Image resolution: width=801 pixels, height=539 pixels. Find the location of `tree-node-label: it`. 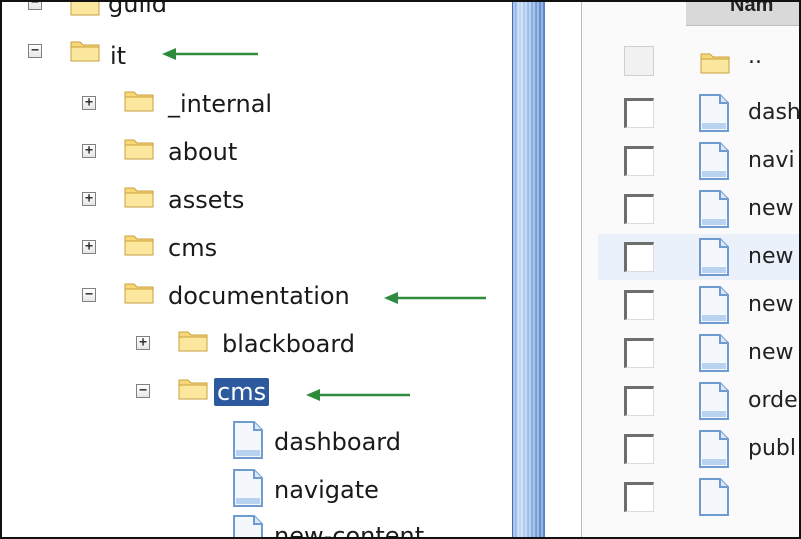

tree-node-label: it is located at coordinates (118, 56).